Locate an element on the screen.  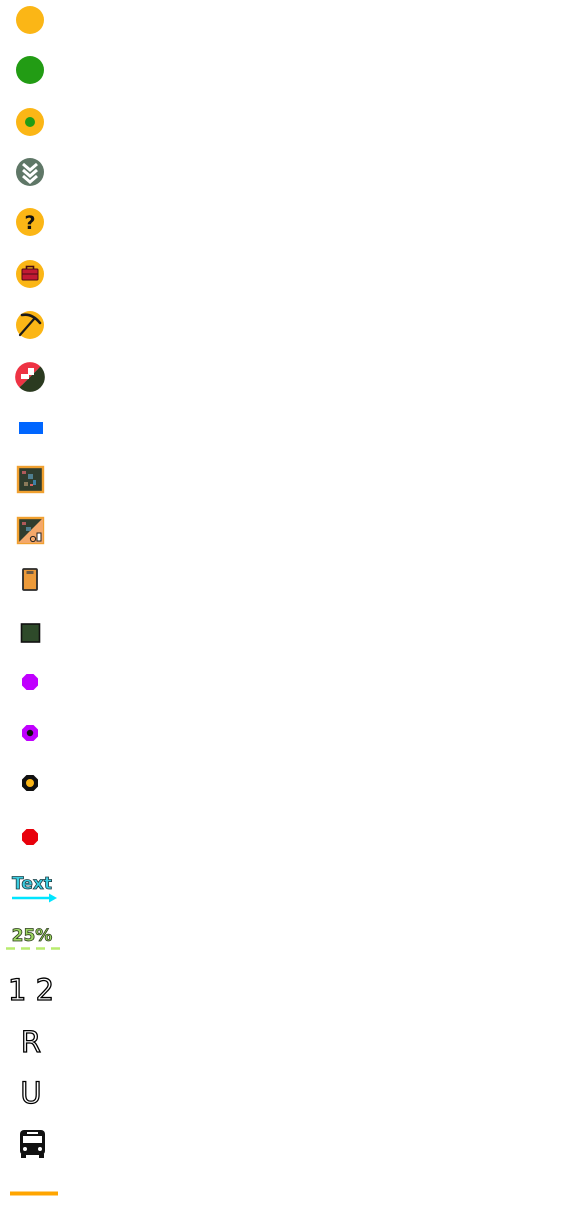
numbers-sample-label: 1 2 is located at coordinates (31, 990).